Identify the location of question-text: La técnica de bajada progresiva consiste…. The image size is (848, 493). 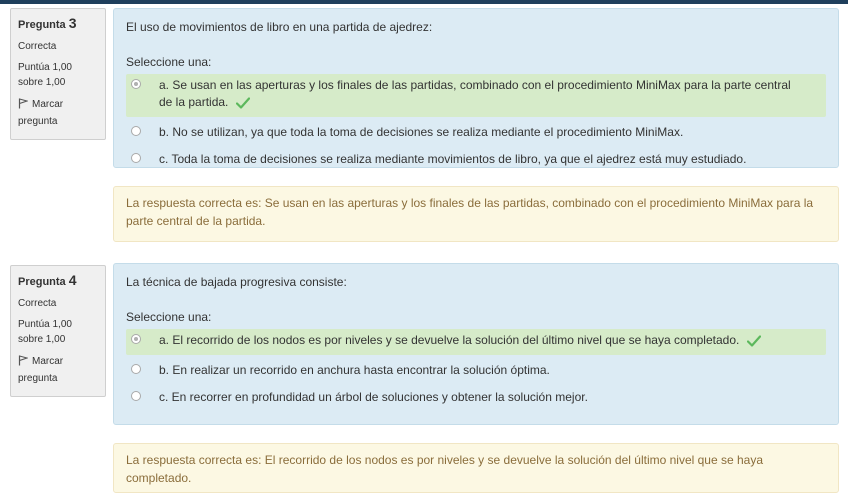
(236, 282).